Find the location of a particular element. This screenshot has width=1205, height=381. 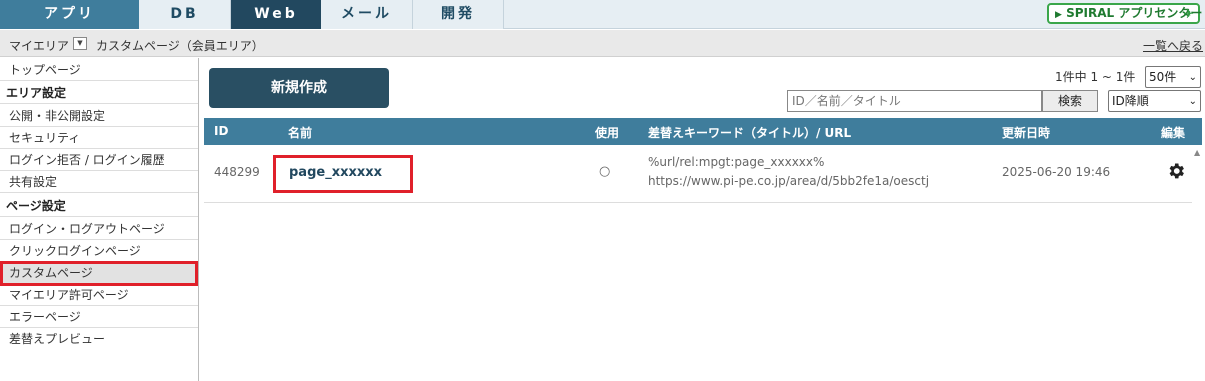

breadcrumb-page: カスタムページ（会員エリア） is located at coordinates (180, 46).